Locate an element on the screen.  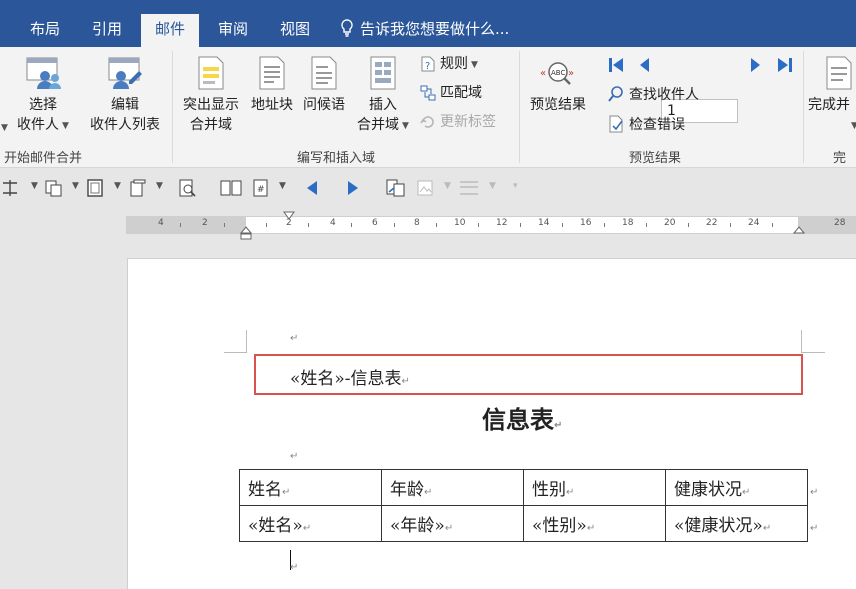
svg-text: ABC is located at coordinates (558, 73).